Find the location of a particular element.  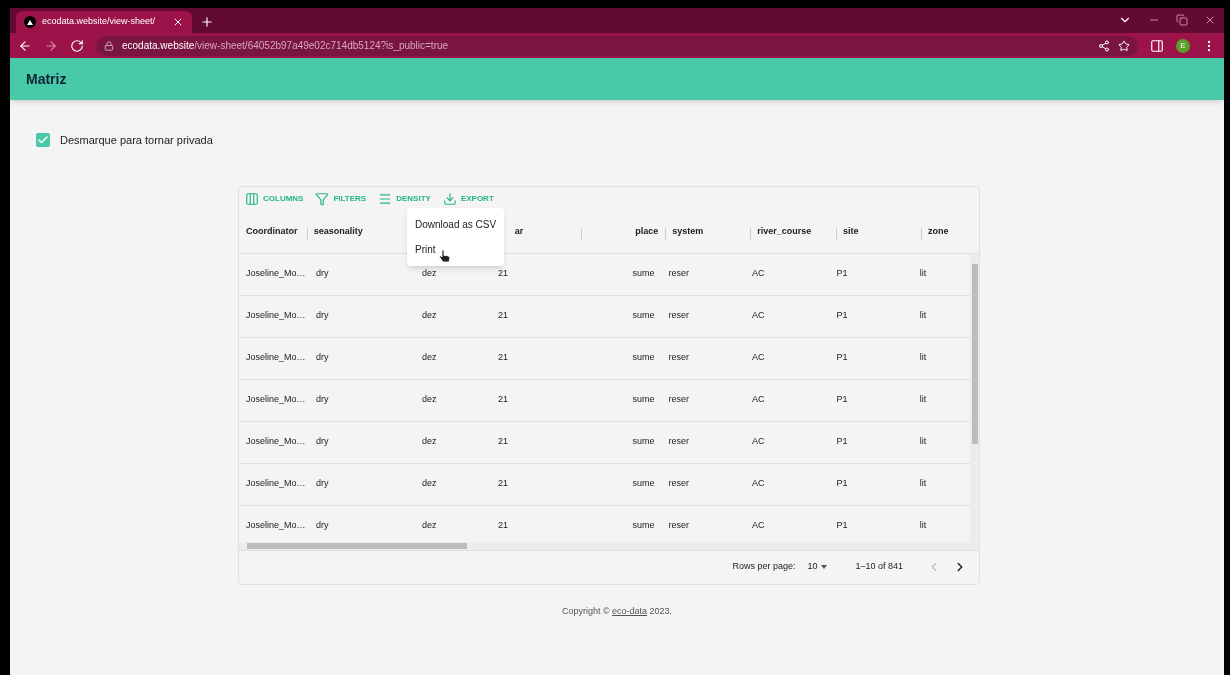

page-range: 1–10 of 841 is located at coordinates (879, 567).